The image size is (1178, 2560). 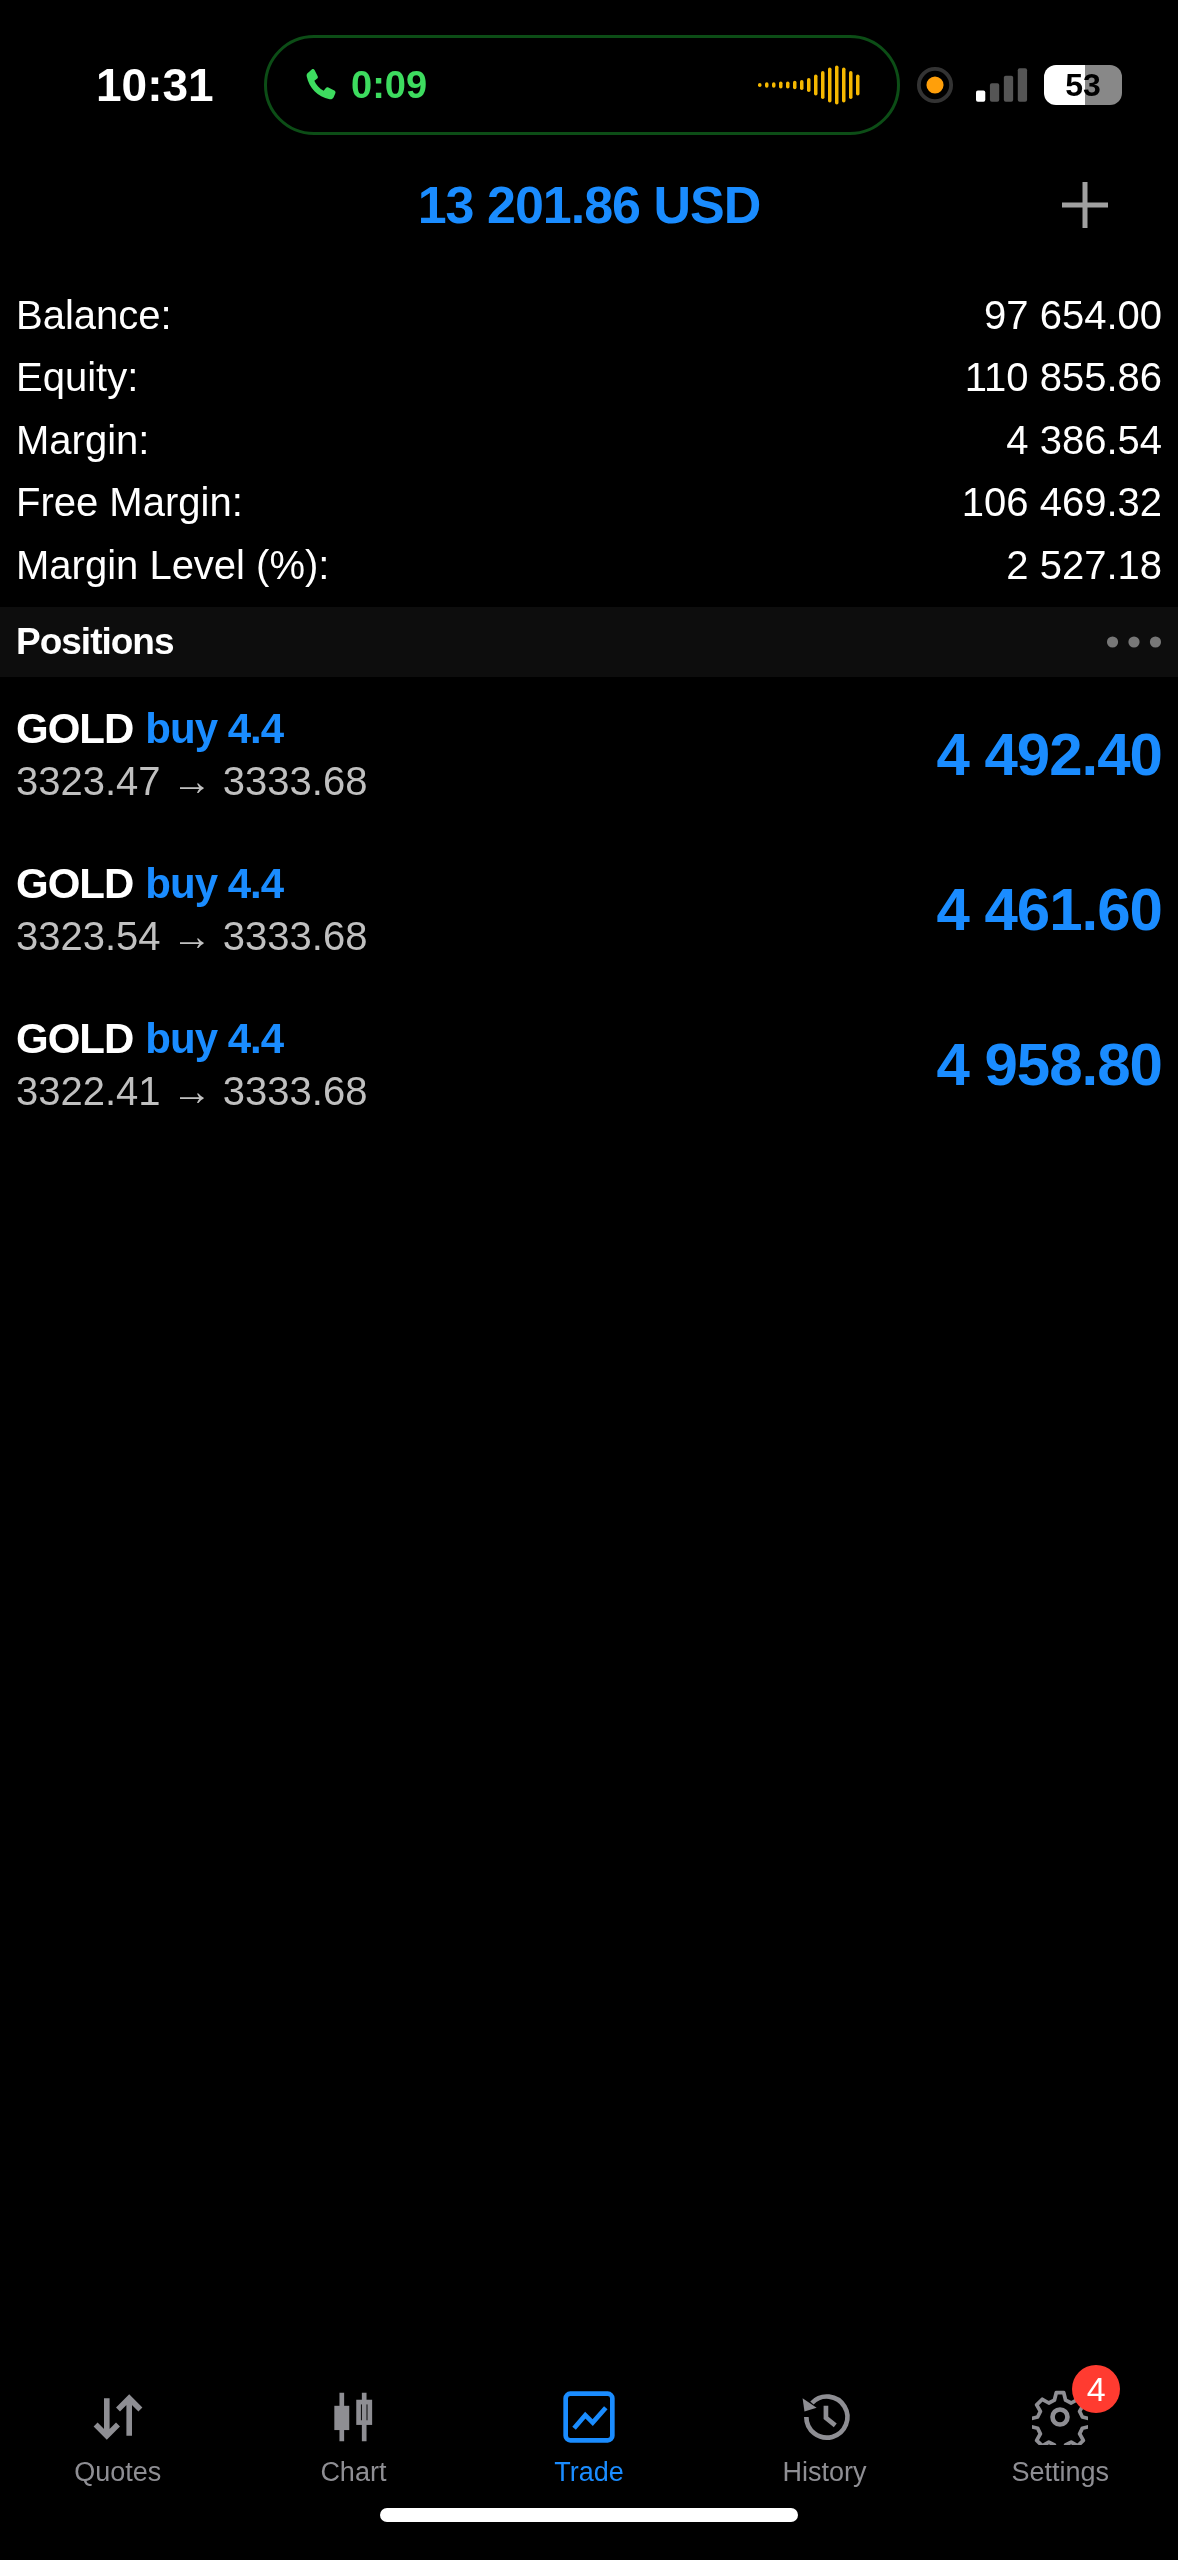 What do you see at coordinates (1084, 565) in the screenshot?
I see `summary-value: 2 527.18` at bounding box center [1084, 565].